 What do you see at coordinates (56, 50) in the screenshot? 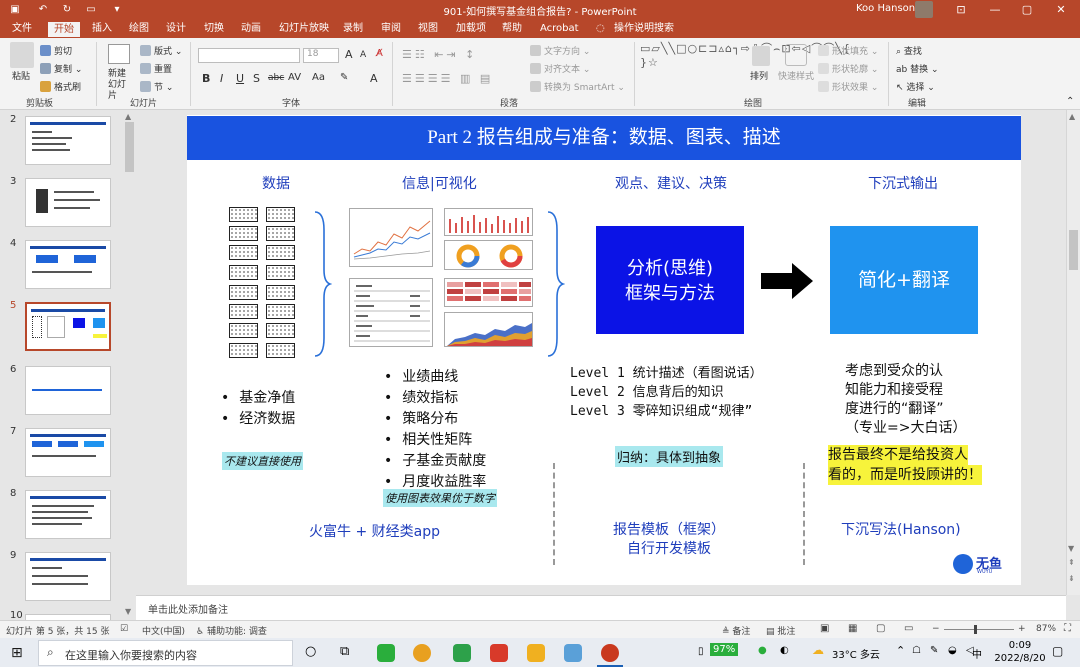
I see `cut-button: 剪切` at bounding box center [56, 50].